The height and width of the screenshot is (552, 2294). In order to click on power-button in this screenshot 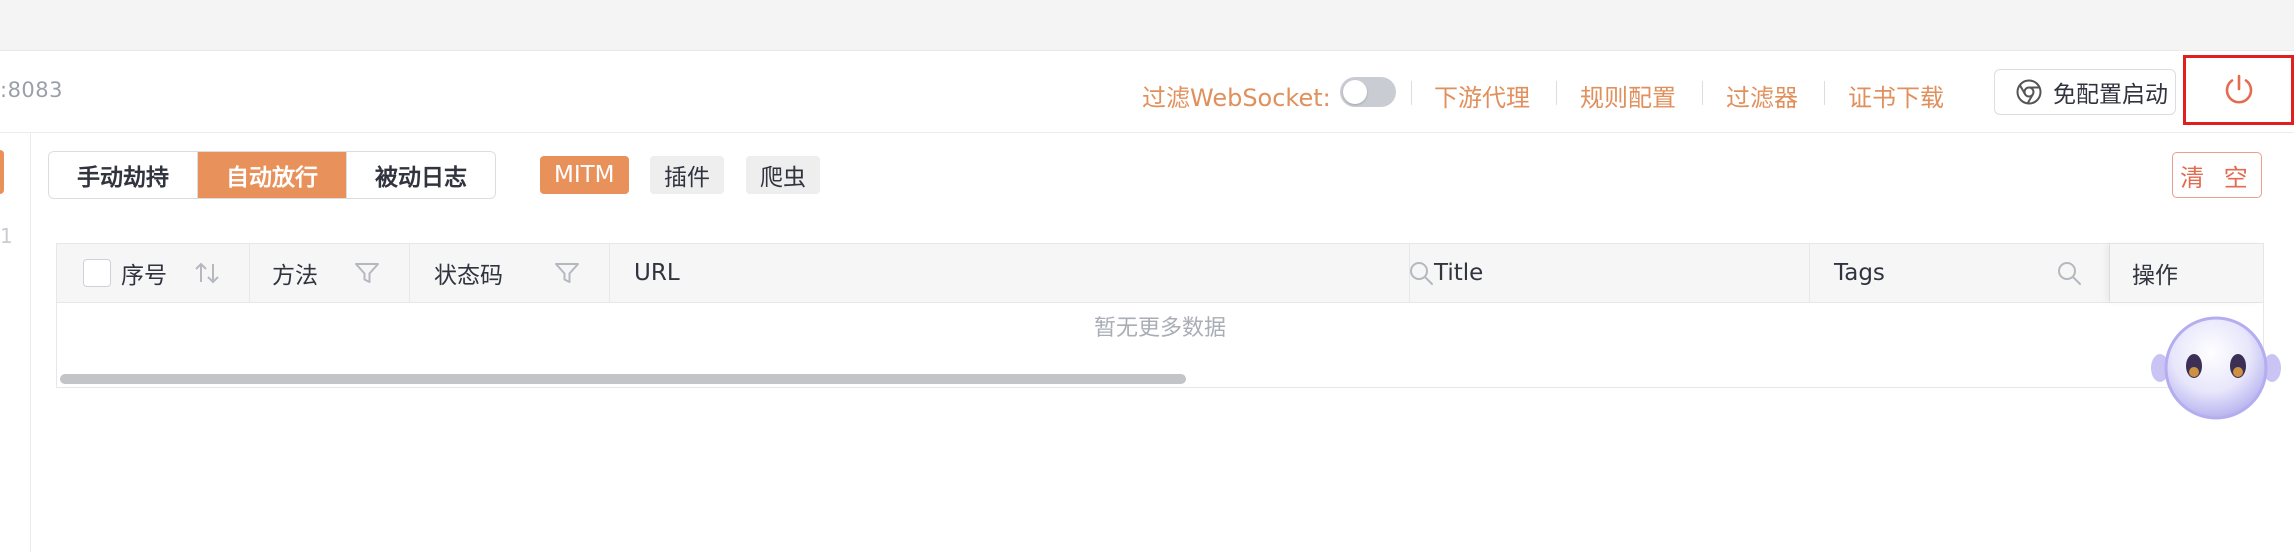, I will do `click(2238, 90)`.